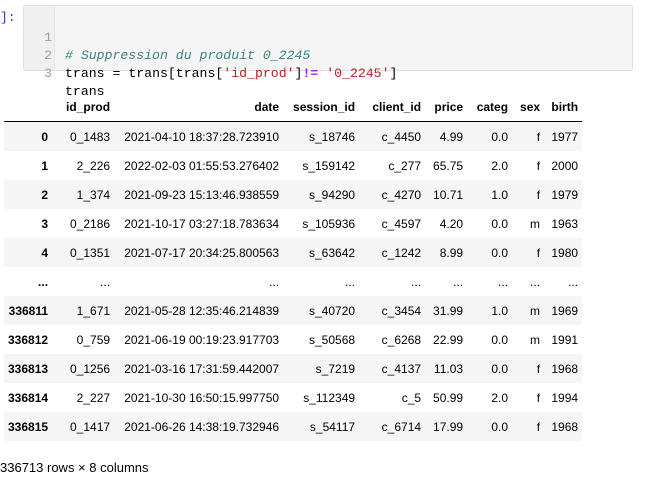 The image size is (645, 483). I want to click on cell-birth: 1991, so click(565, 339).